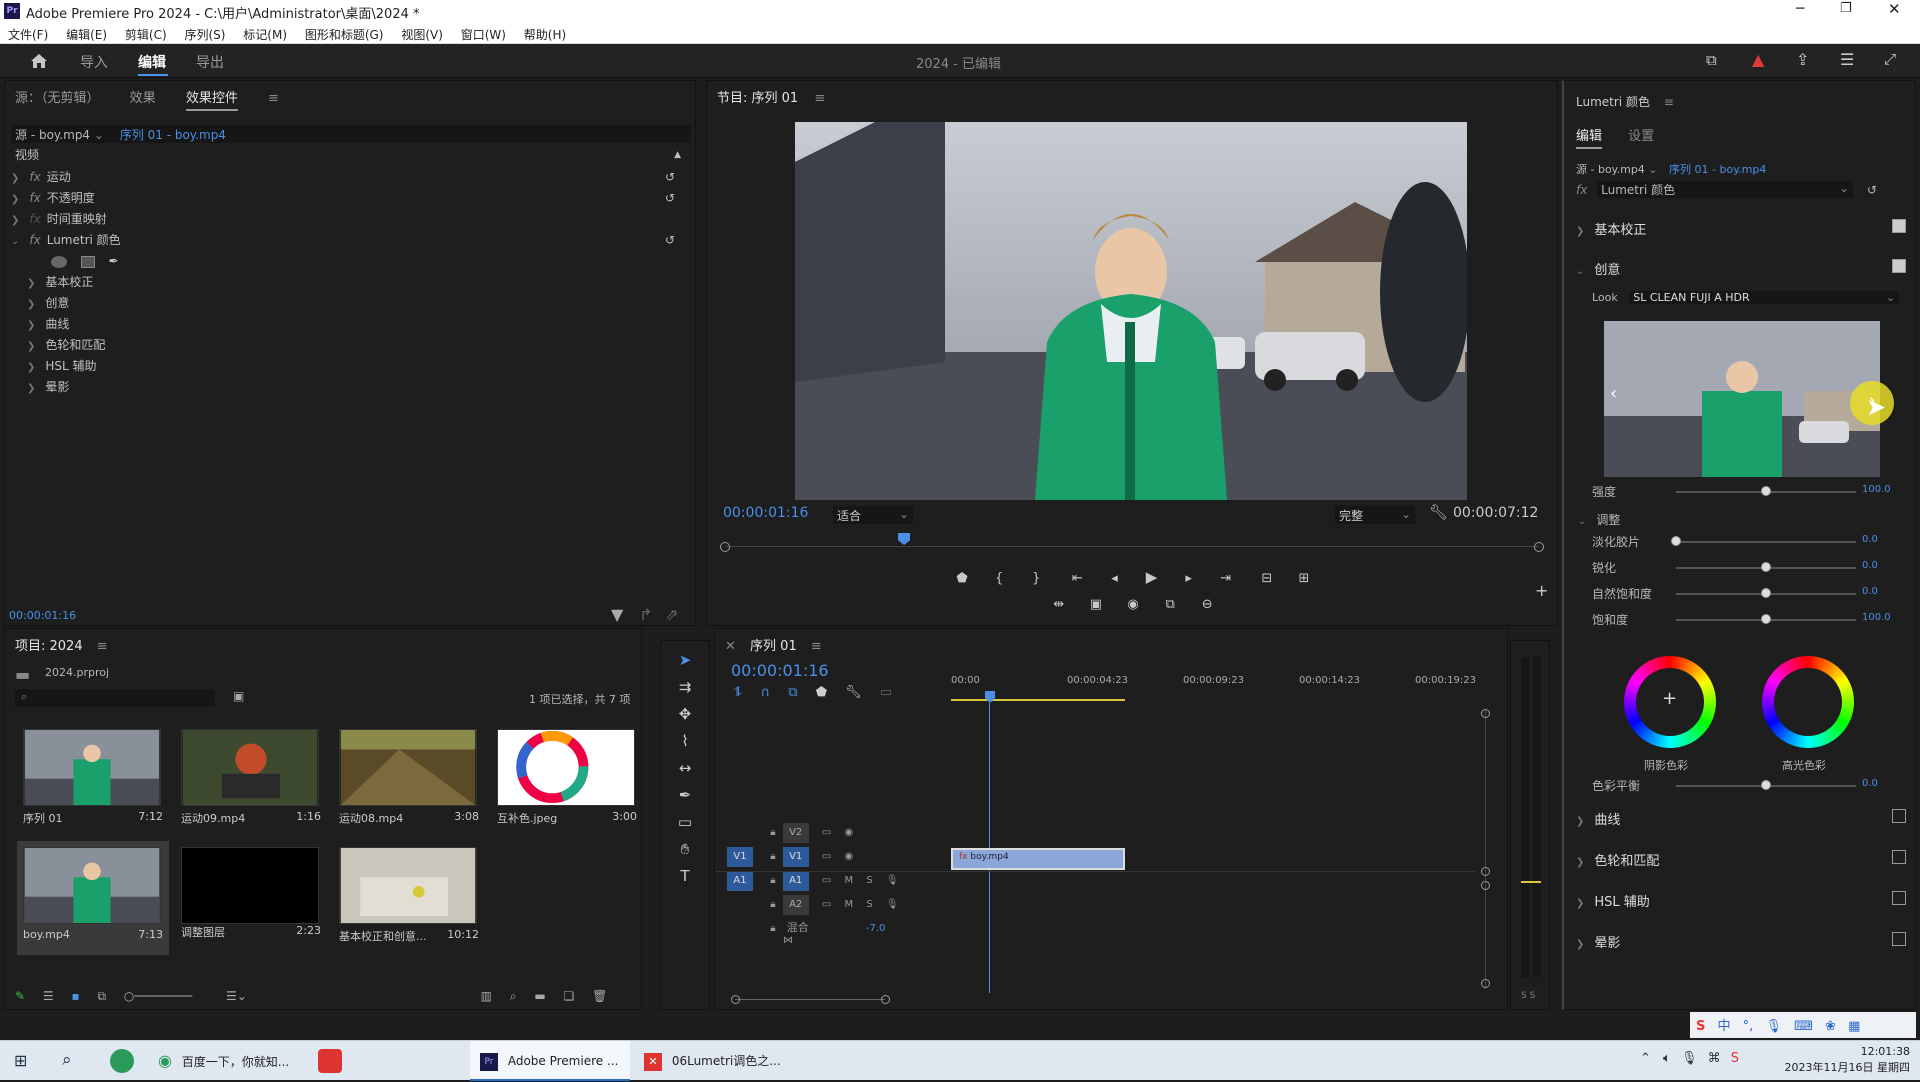 Image resolution: width=1920 pixels, height=1082 pixels. I want to click on new-item-icon: ❏, so click(569, 996).